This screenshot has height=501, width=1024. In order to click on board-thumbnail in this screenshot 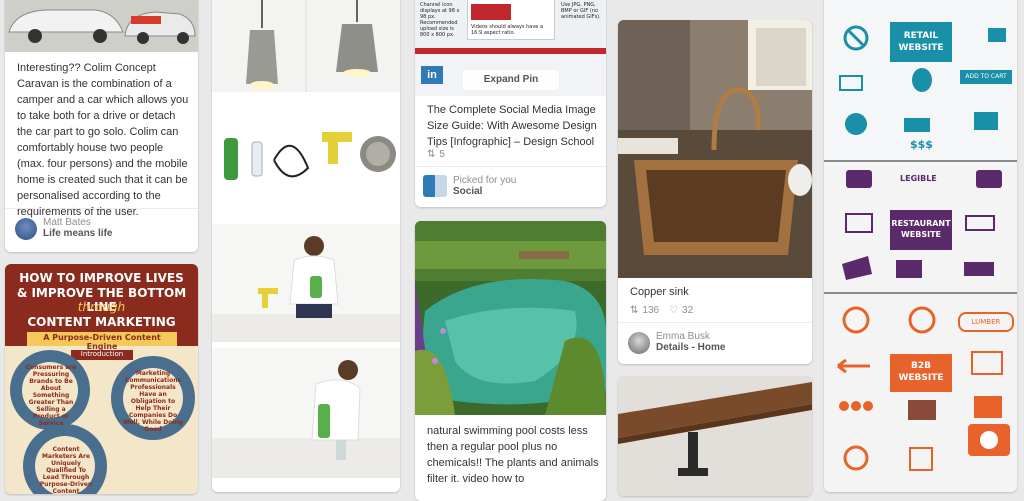, I will do `click(435, 186)`.